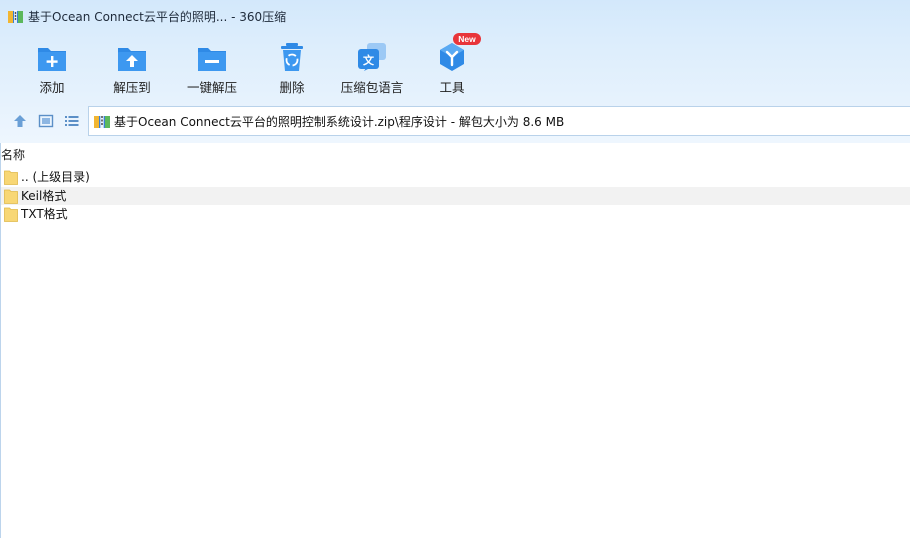  Describe the element at coordinates (455, 196) in the screenshot. I see `list-item-keil: Keil格式` at that location.